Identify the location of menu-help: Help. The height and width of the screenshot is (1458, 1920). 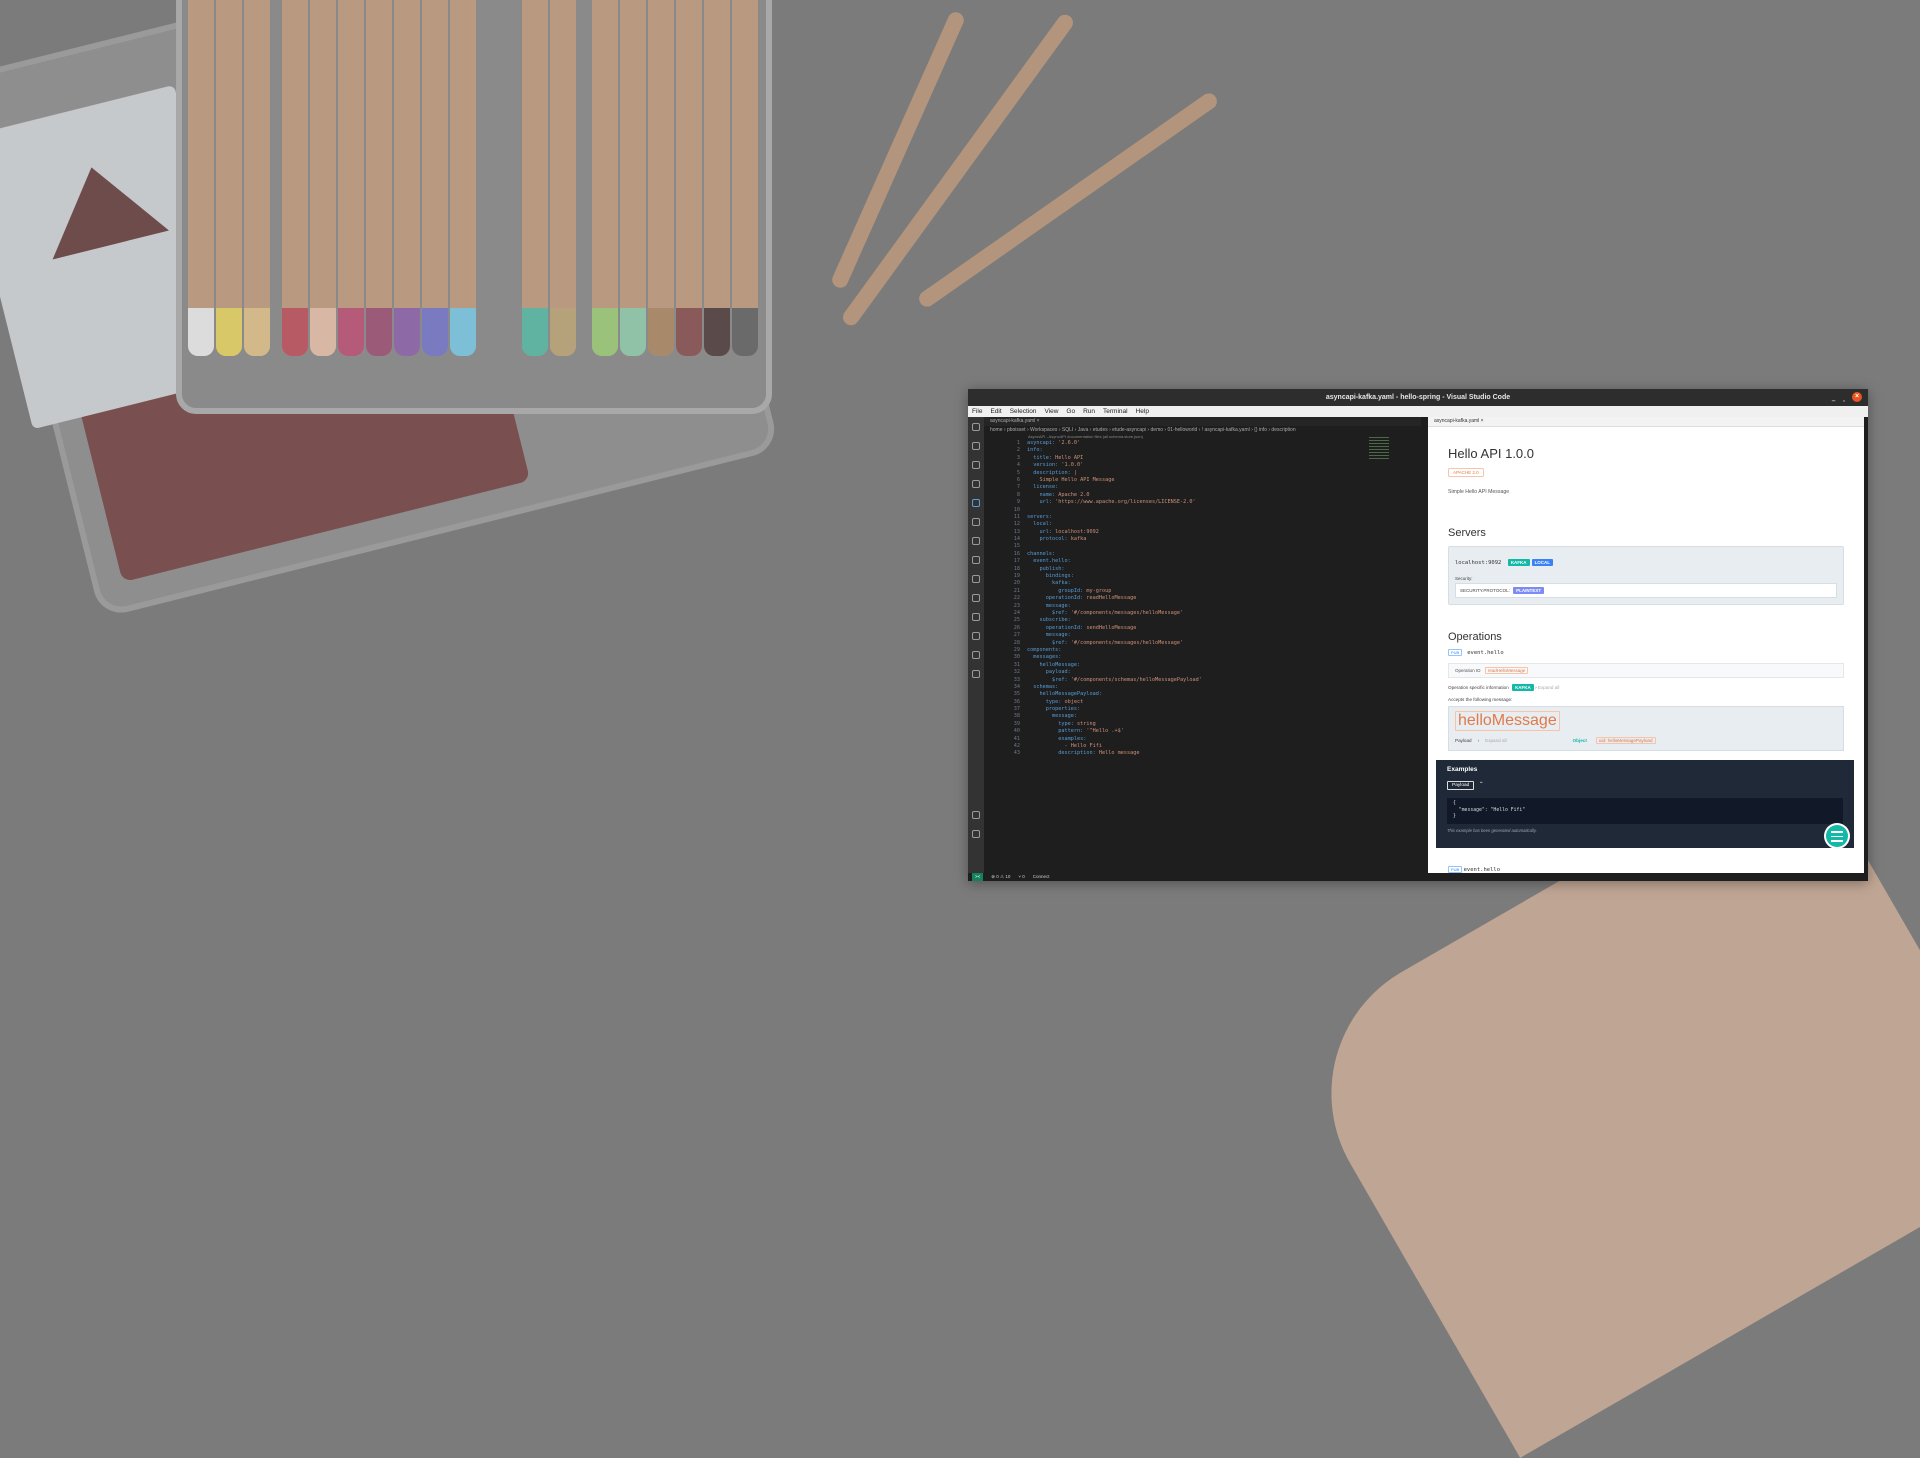
(1142, 411).